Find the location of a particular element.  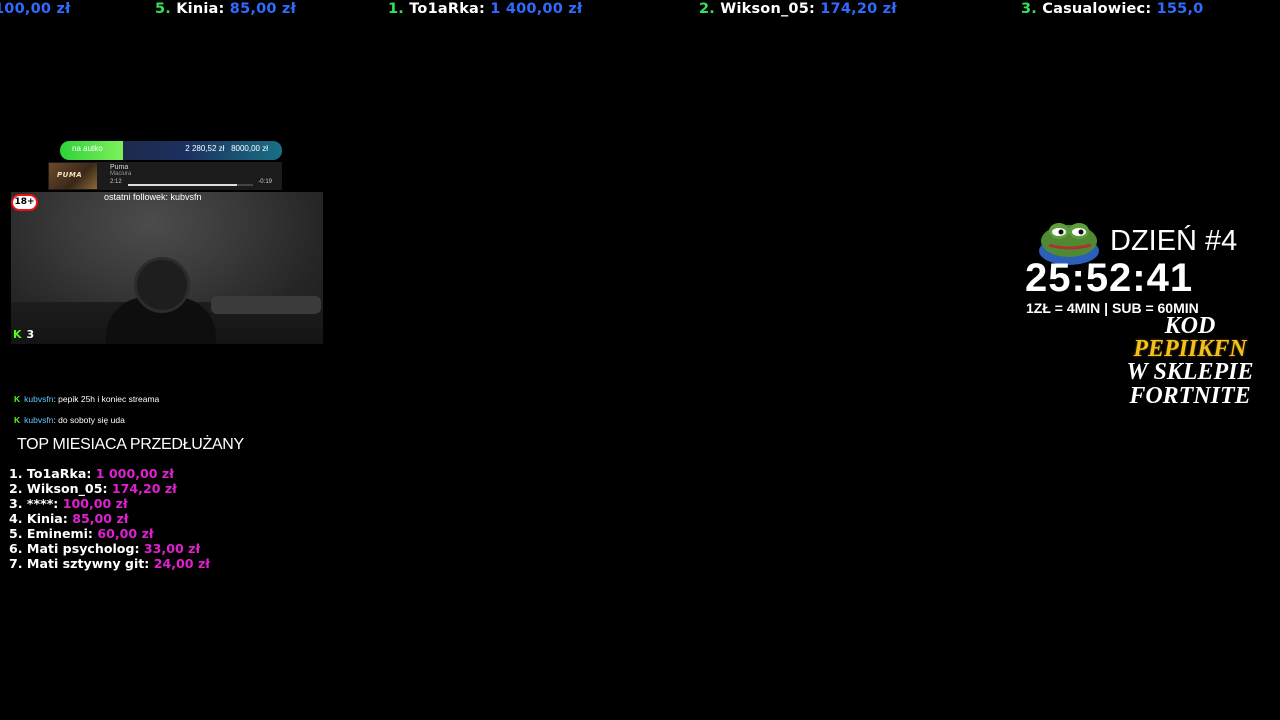

top-row: 4. Kinia: 85,00 zł is located at coordinates (109, 518).